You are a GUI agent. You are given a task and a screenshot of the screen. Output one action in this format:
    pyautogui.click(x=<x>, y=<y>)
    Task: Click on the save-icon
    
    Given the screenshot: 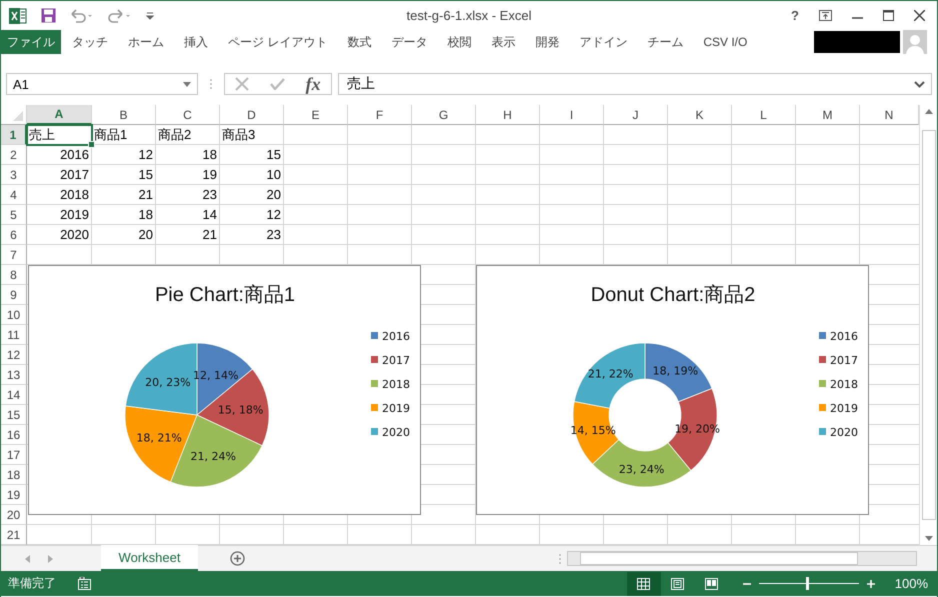 What is the action you would take?
    pyautogui.click(x=48, y=15)
    